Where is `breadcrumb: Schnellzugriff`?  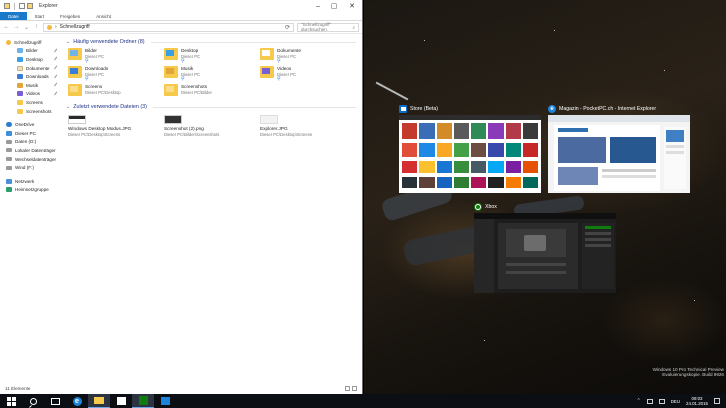
breadcrumb: Schnellzugriff is located at coordinates (75, 27).